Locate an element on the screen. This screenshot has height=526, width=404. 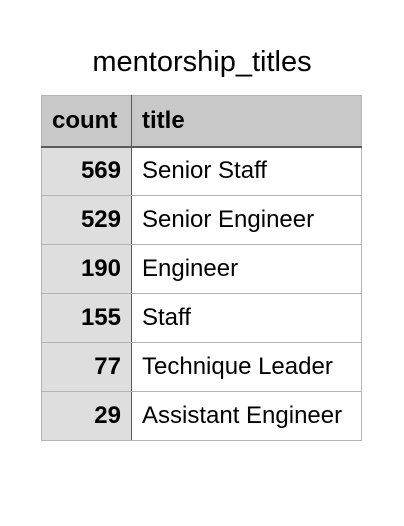
title-cell: Senior Engineer is located at coordinates (246, 220).